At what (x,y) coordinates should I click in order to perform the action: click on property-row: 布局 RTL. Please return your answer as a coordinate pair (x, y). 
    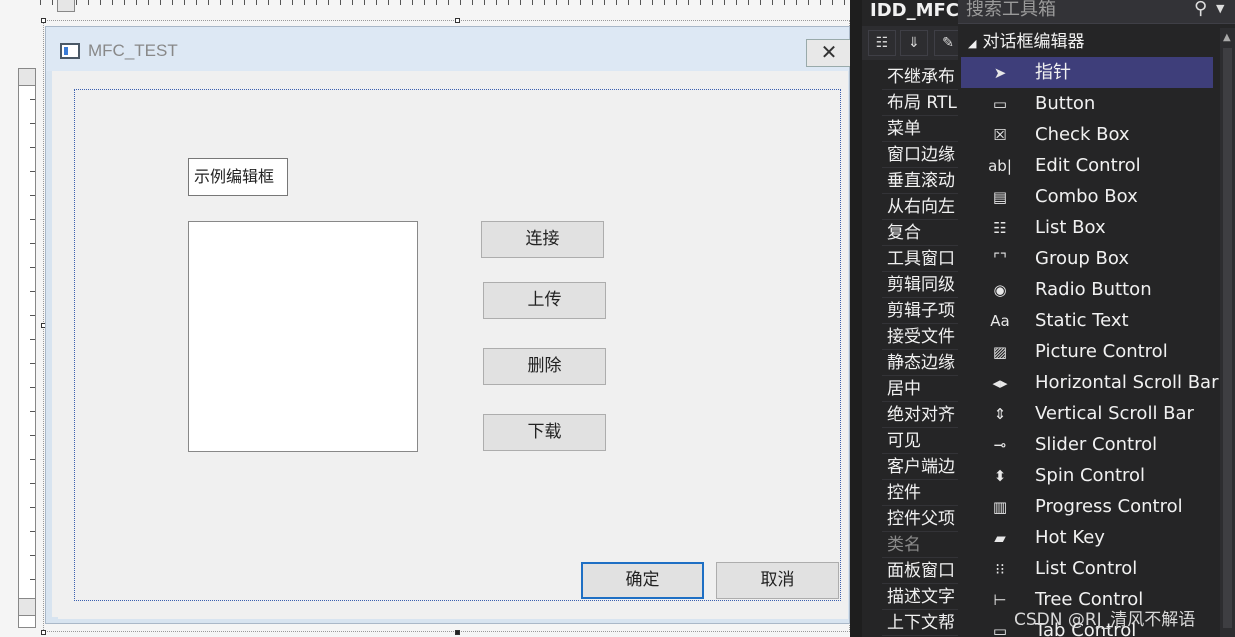
    Looking at the image, I should click on (920, 103).